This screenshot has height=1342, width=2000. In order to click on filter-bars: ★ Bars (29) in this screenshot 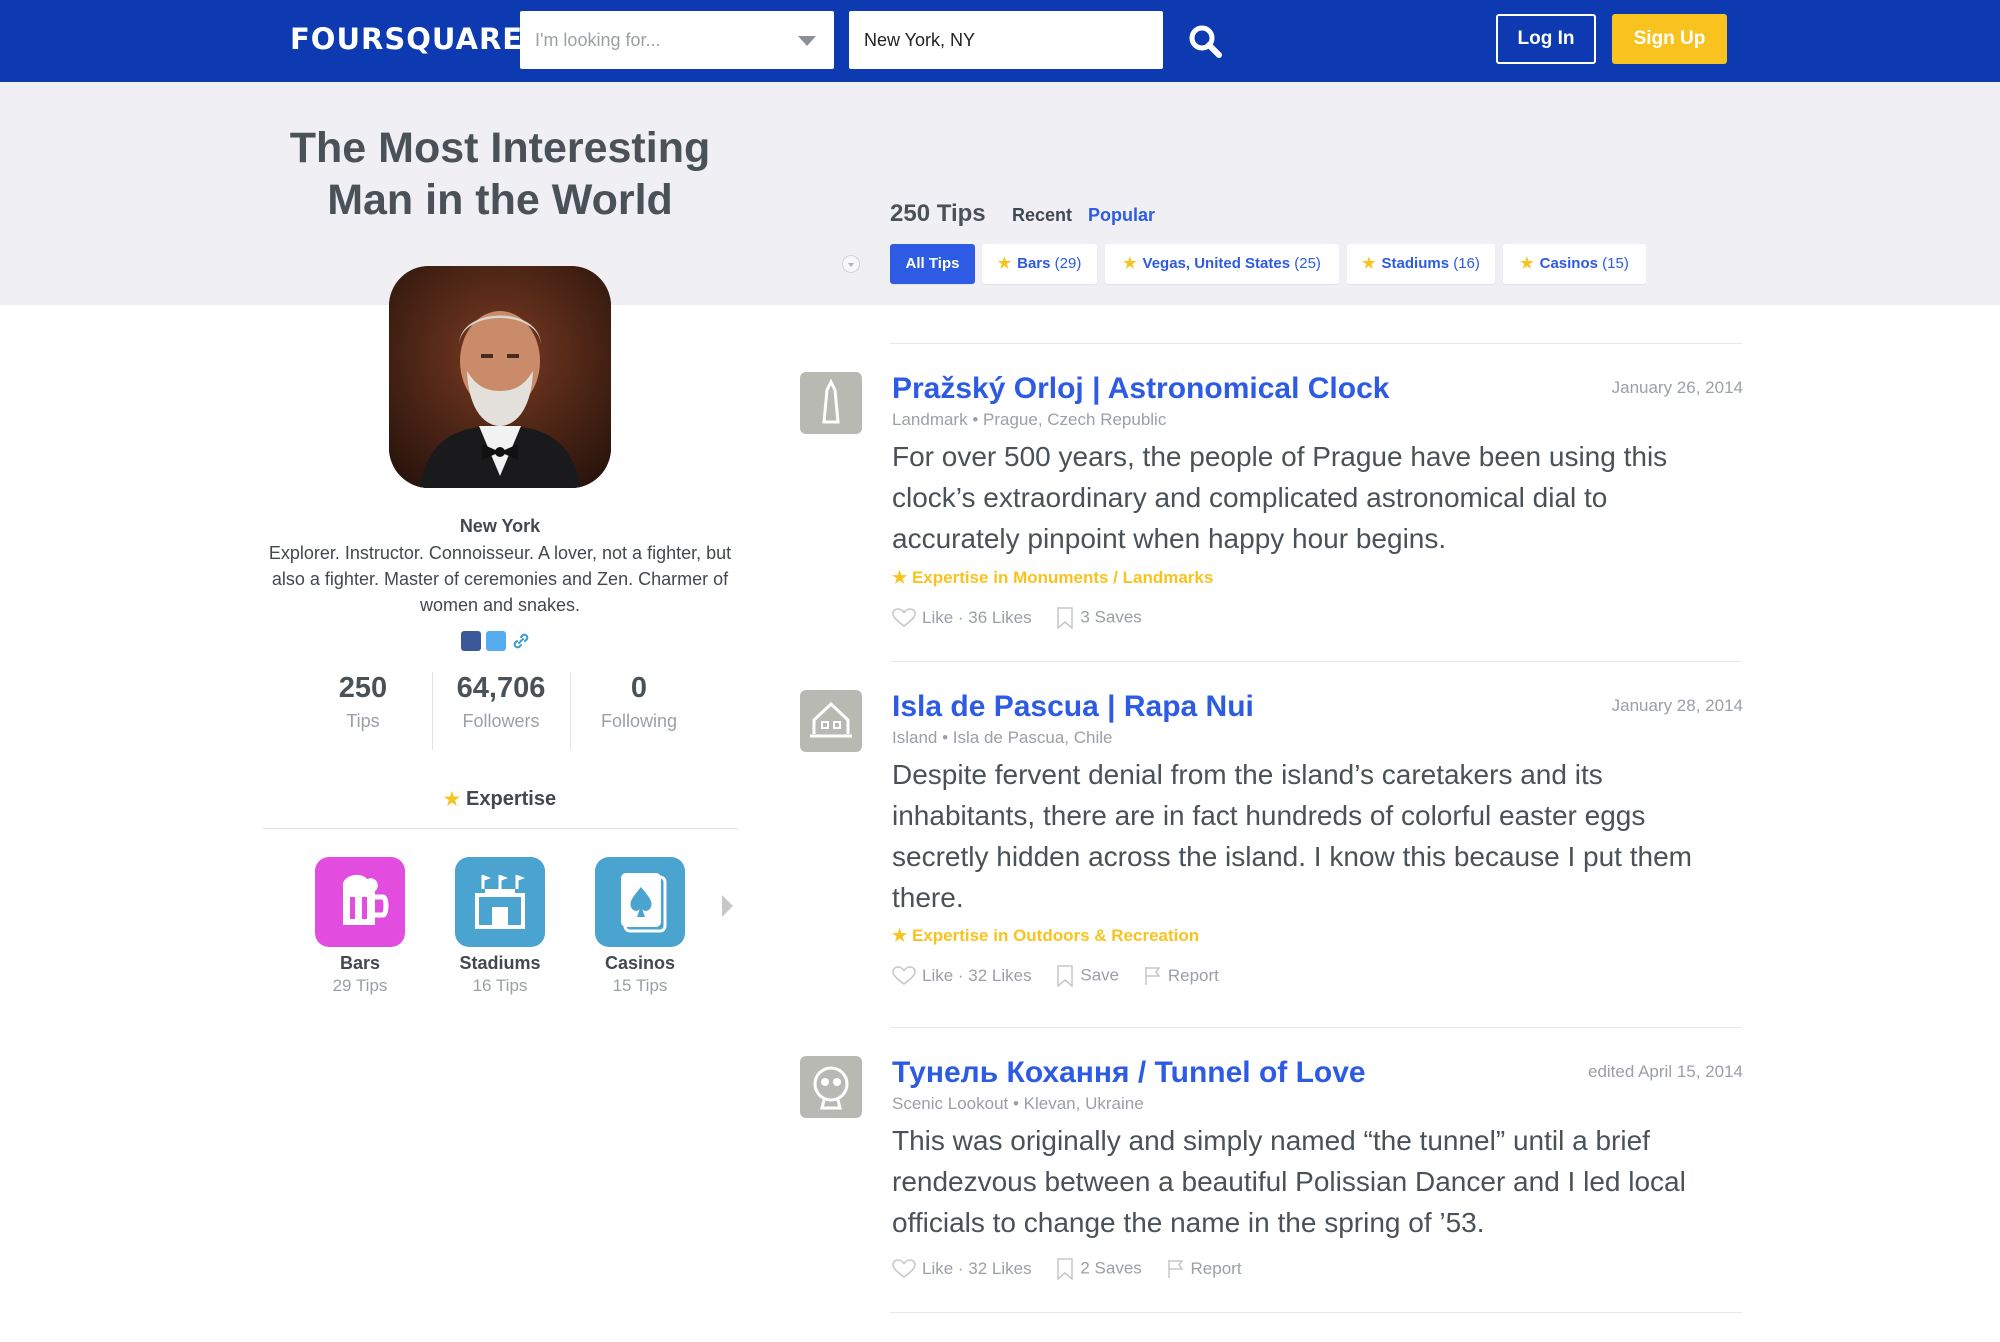, I will do `click(1039, 264)`.